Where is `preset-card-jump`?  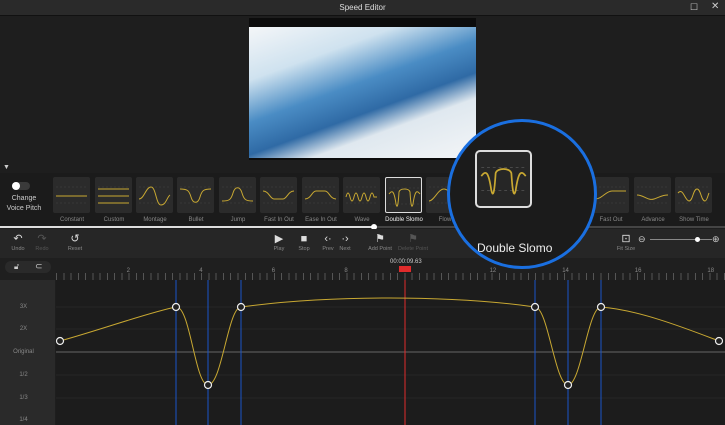 preset-card-jump is located at coordinates (237, 195).